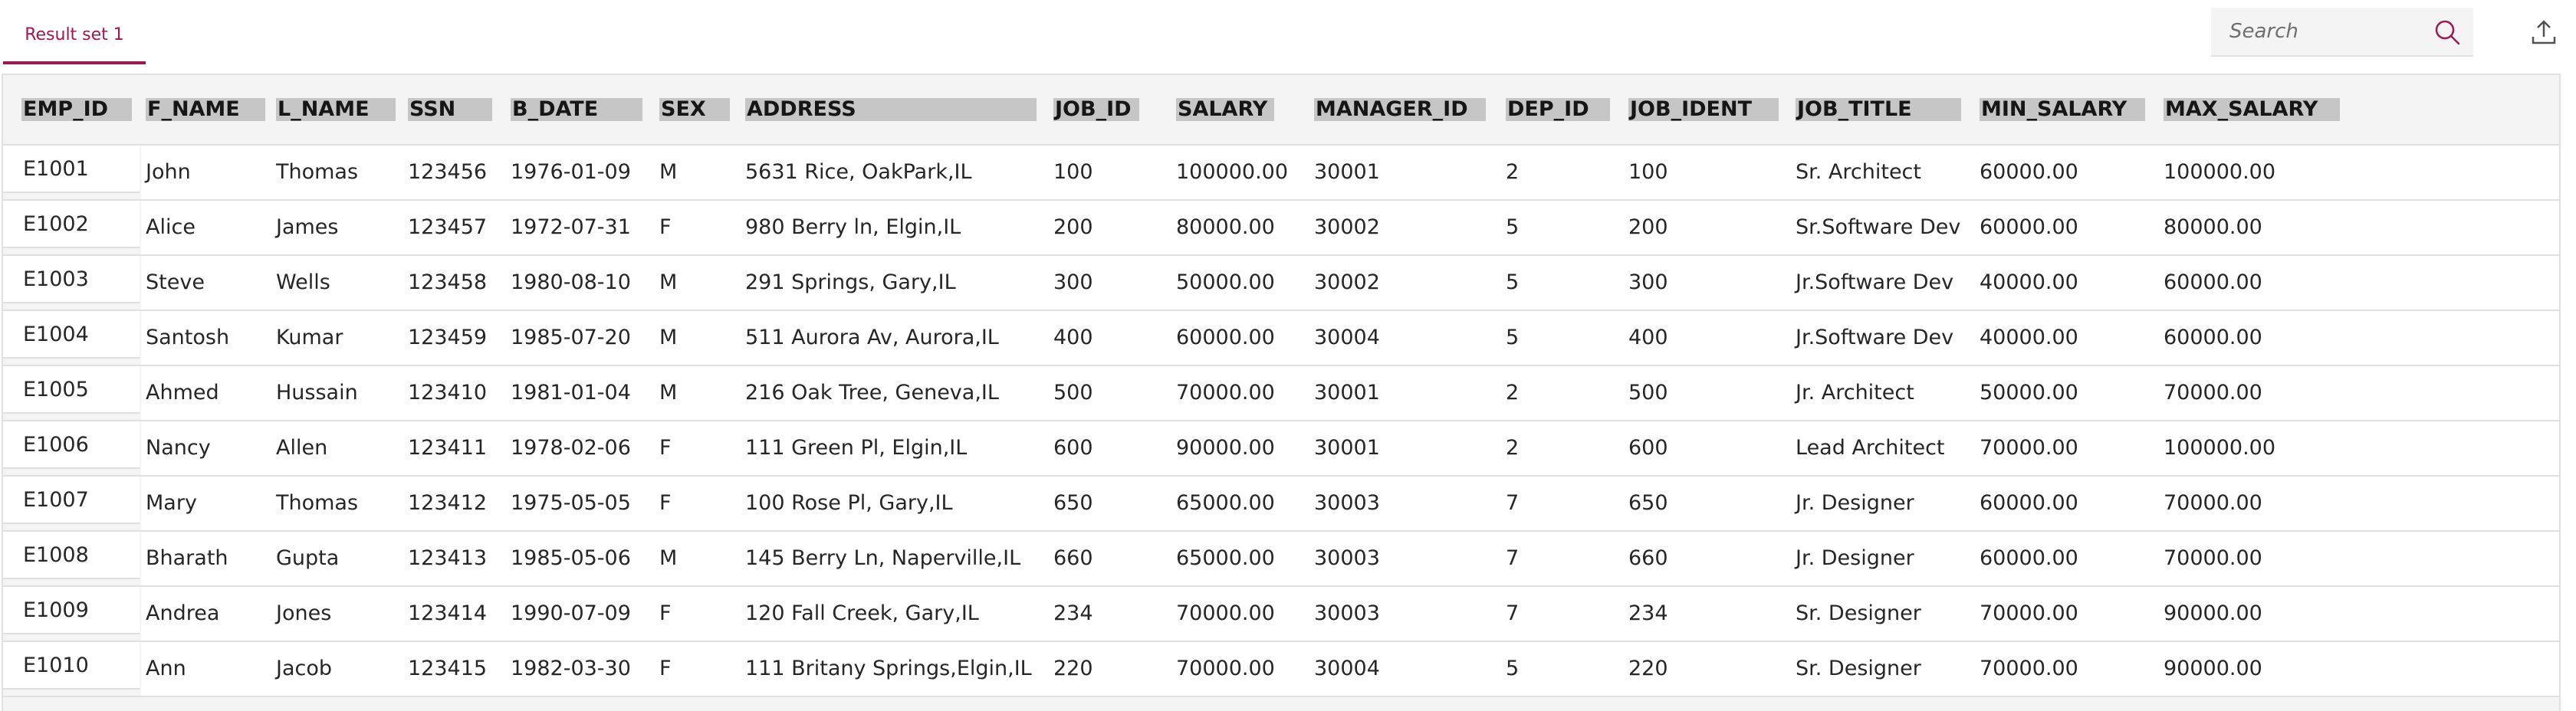  Describe the element at coordinates (71, 610) in the screenshot. I see `cell-emp-id: E1009` at that location.